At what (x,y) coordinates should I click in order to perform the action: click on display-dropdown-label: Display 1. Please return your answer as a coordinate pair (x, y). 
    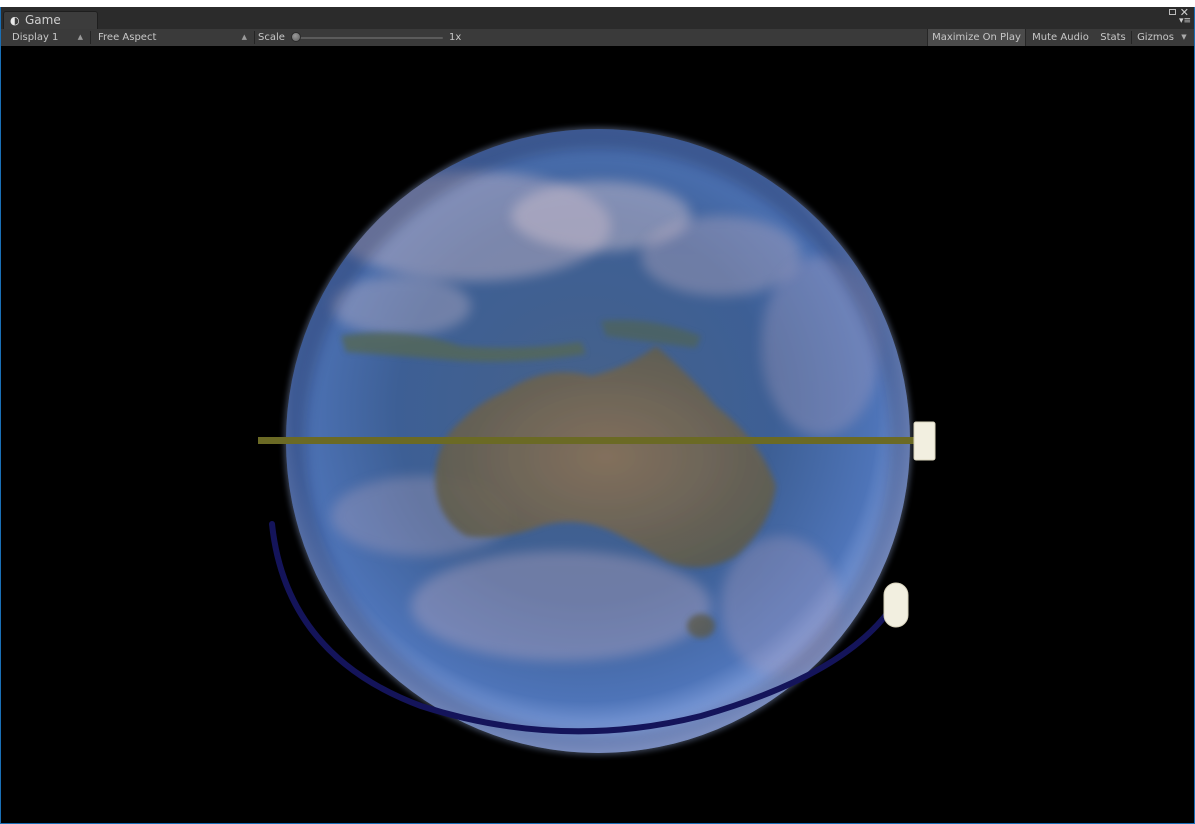
    Looking at the image, I should click on (35, 37).